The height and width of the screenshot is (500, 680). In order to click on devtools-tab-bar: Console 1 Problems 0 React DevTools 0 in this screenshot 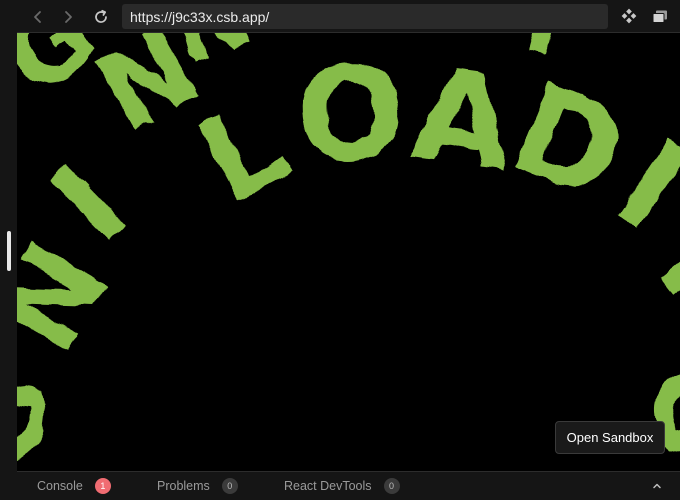, I will do `click(348, 485)`.